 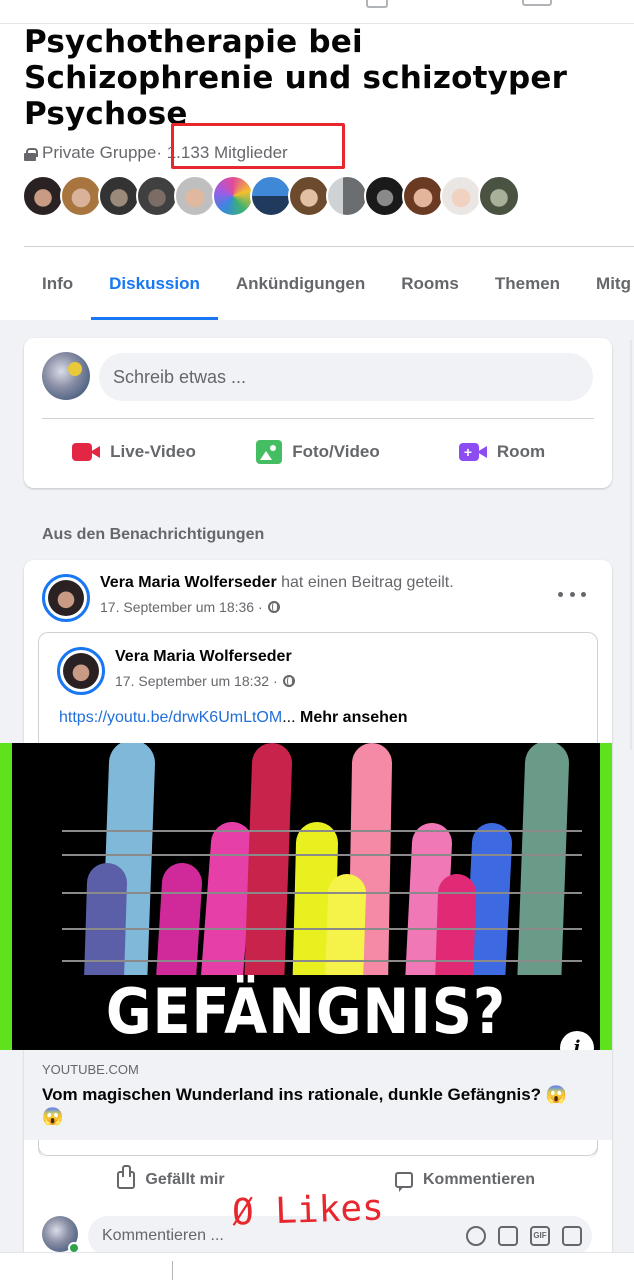 What do you see at coordinates (306, 1011) in the screenshot?
I see `thumbnail-title: GEFÄNGNIS?` at bounding box center [306, 1011].